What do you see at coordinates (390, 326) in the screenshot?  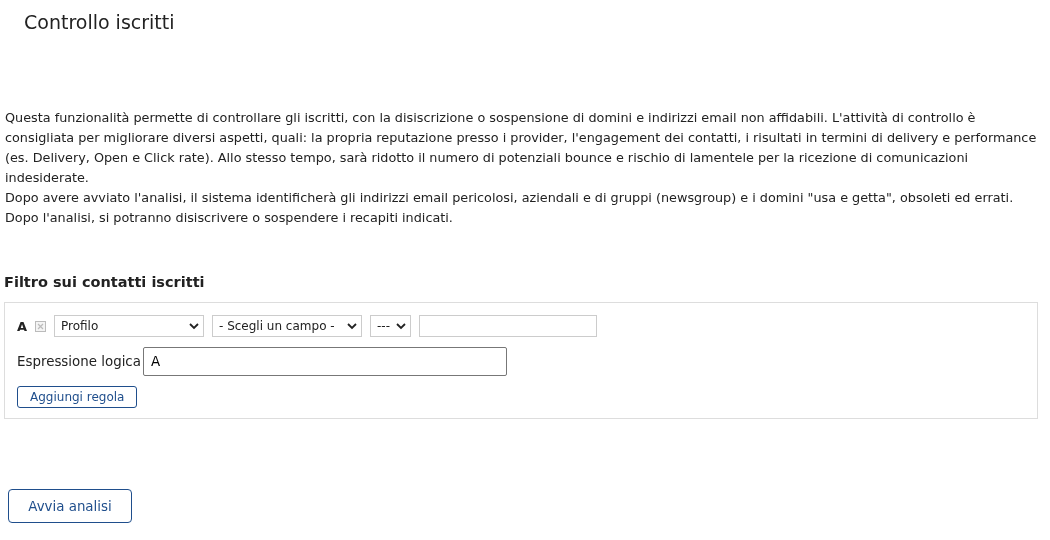 I see `dropdown: ---` at bounding box center [390, 326].